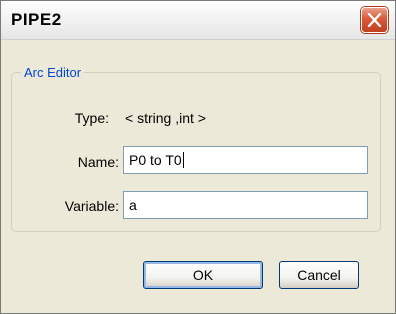  I want to click on variable-input-value: a, so click(133, 205).